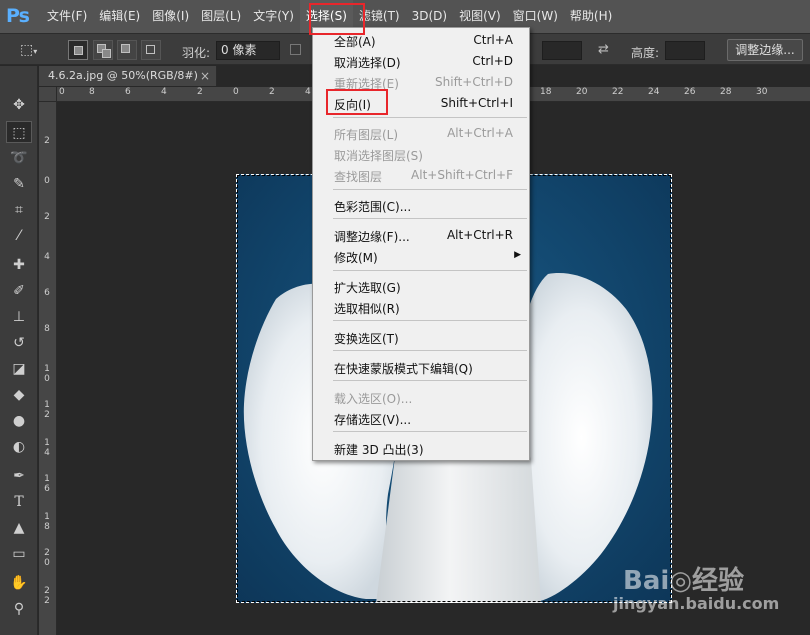 Image resolution: width=810 pixels, height=635 pixels. I want to click on ruler-v-label: 12, so click(47, 410).